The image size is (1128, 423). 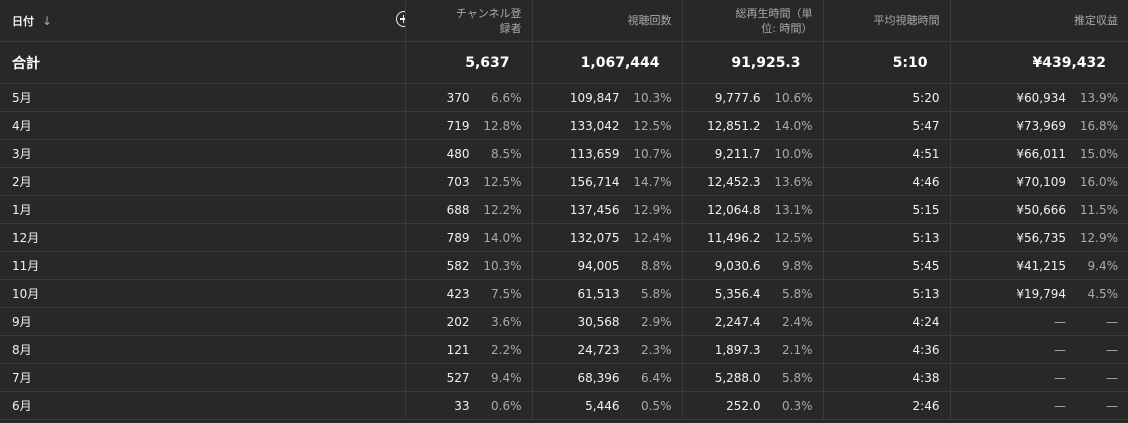 What do you see at coordinates (506, 321) in the screenshot?
I see `subscribers-percent: 3.6%` at bounding box center [506, 321].